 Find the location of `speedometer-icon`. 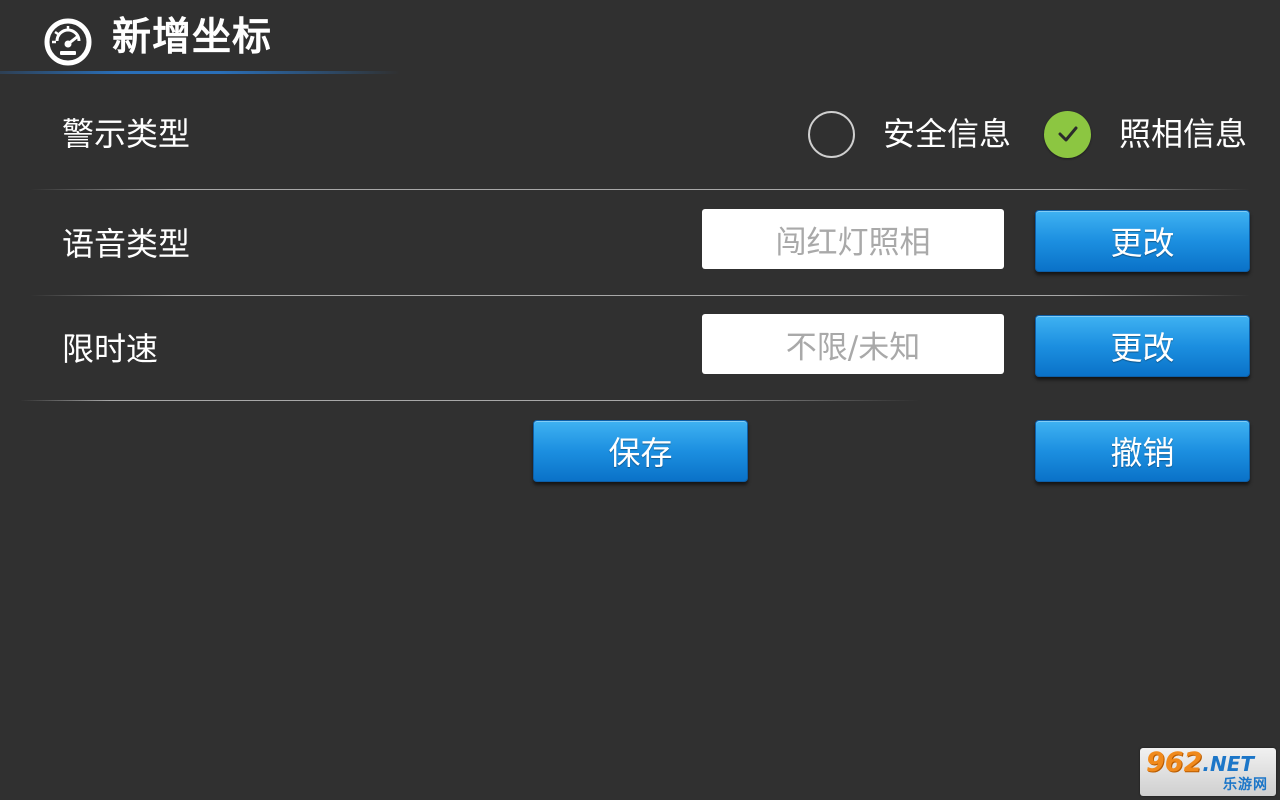

speedometer-icon is located at coordinates (68, 42).